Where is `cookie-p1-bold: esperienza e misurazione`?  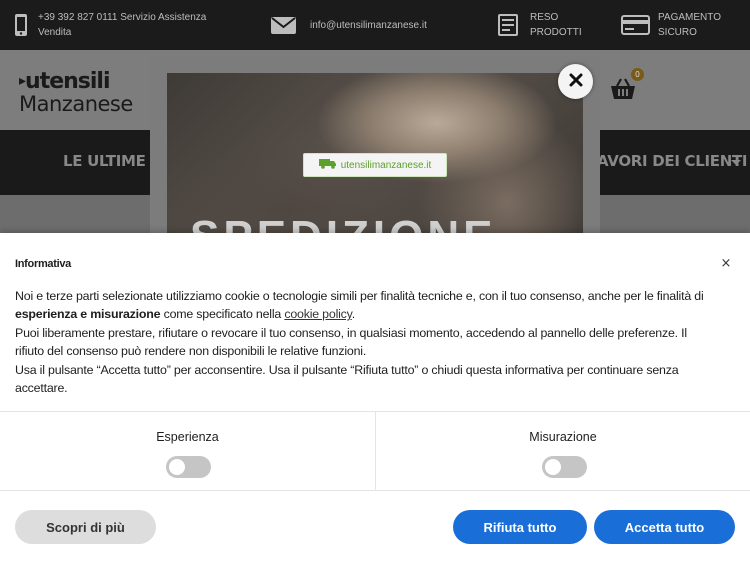 cookie-p1-bold: esperienza e misurazione is located at coordinates (88, 314).